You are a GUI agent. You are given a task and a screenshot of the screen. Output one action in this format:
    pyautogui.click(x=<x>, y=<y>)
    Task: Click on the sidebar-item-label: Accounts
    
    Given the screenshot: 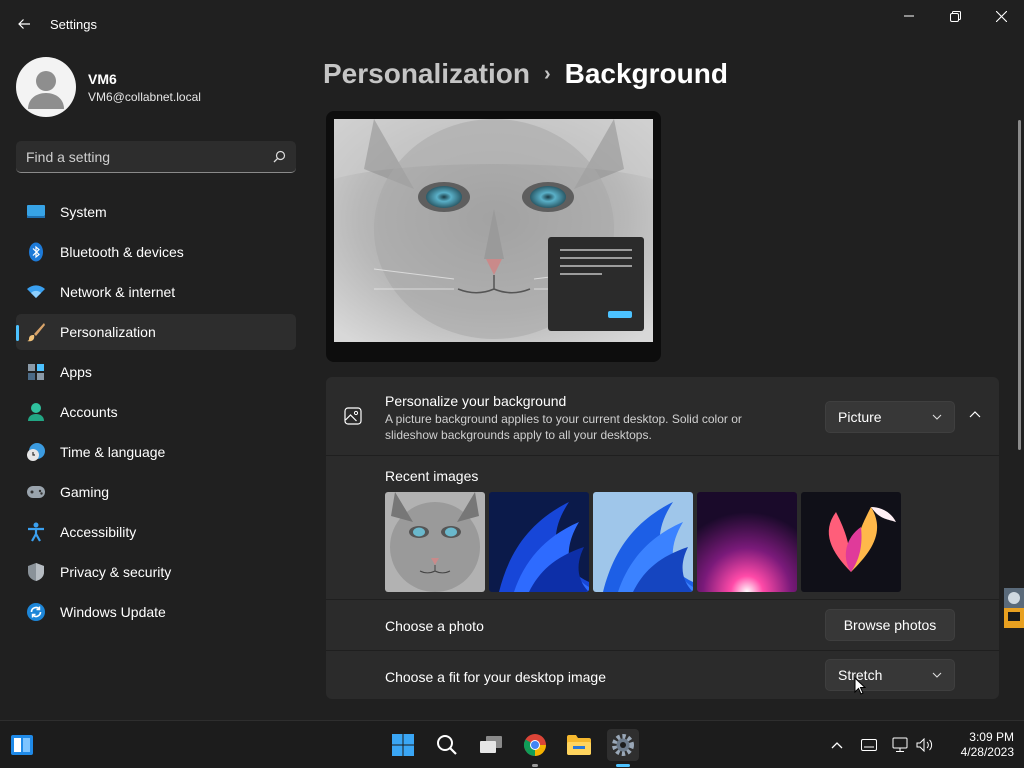 What is the action you would take?
    pyautogui.click(x=89, y=412)
    